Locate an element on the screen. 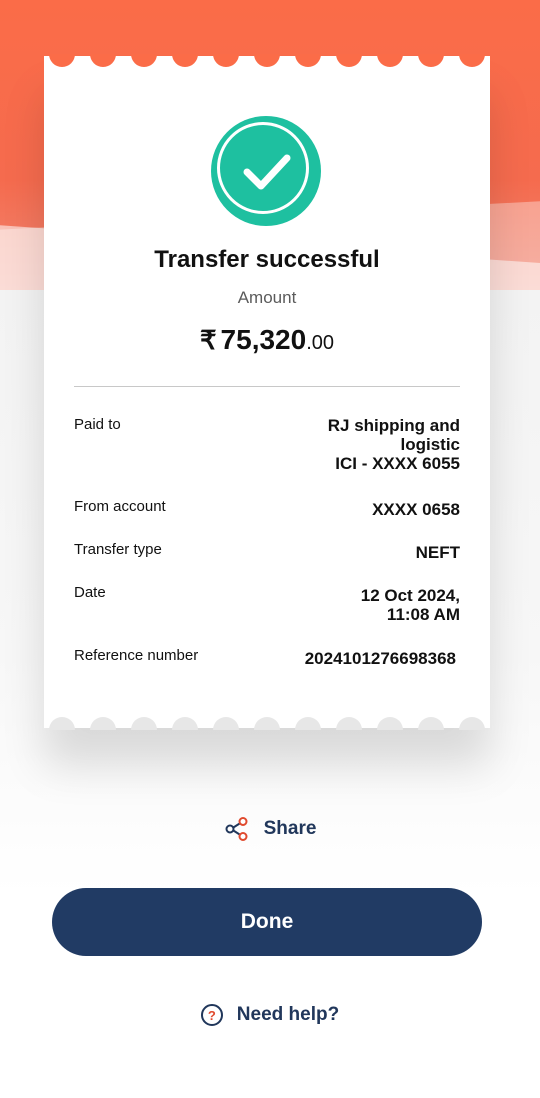 The height and width of the screenshot is (1098, 540). receipt-top-edge is located at coordinates (267, 60).